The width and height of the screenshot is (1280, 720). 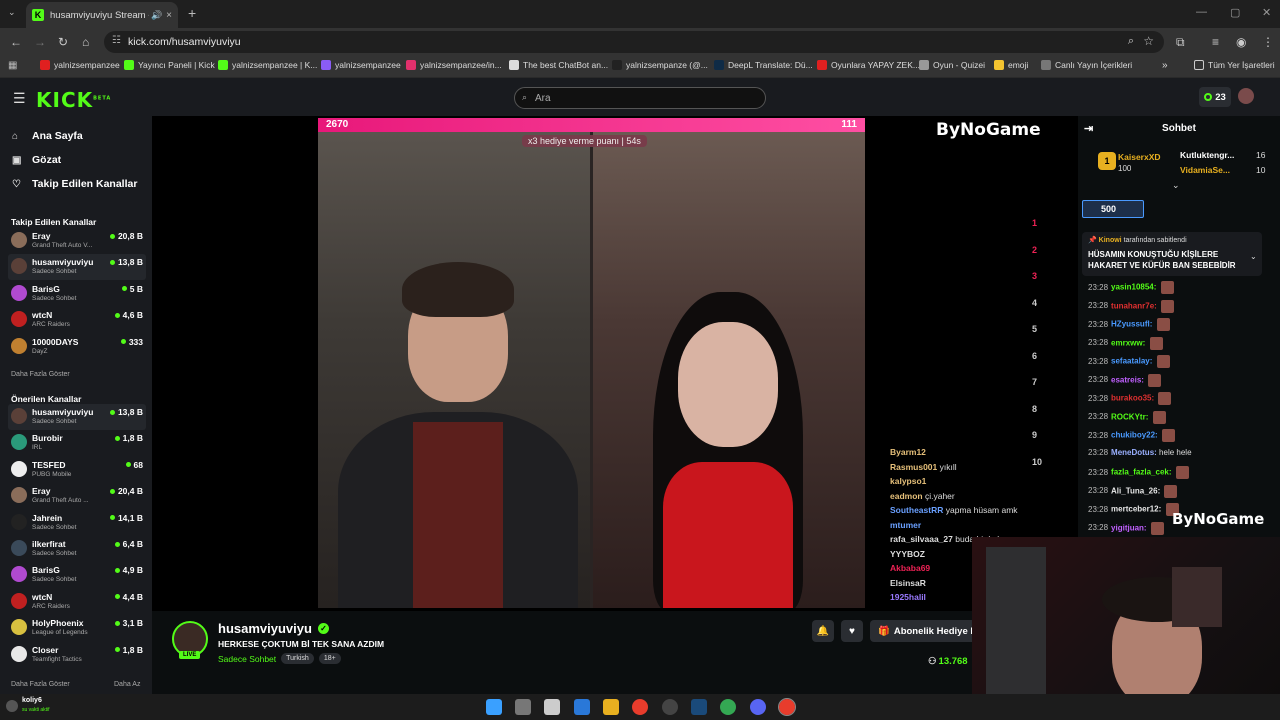 What do you see at coordinates (1131, 324) in the screenshot?
I see `chat-user: HZyussufl:` at bounding box center [1131, 324].